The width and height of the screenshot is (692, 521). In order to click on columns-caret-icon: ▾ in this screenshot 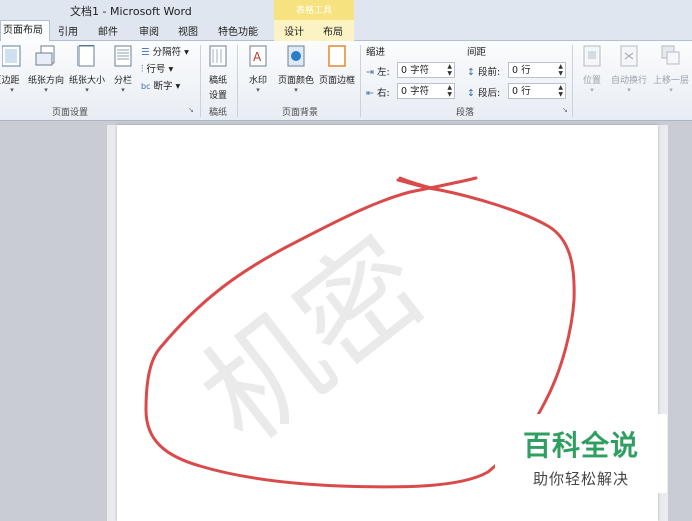, I will do `click(123, 90)`.